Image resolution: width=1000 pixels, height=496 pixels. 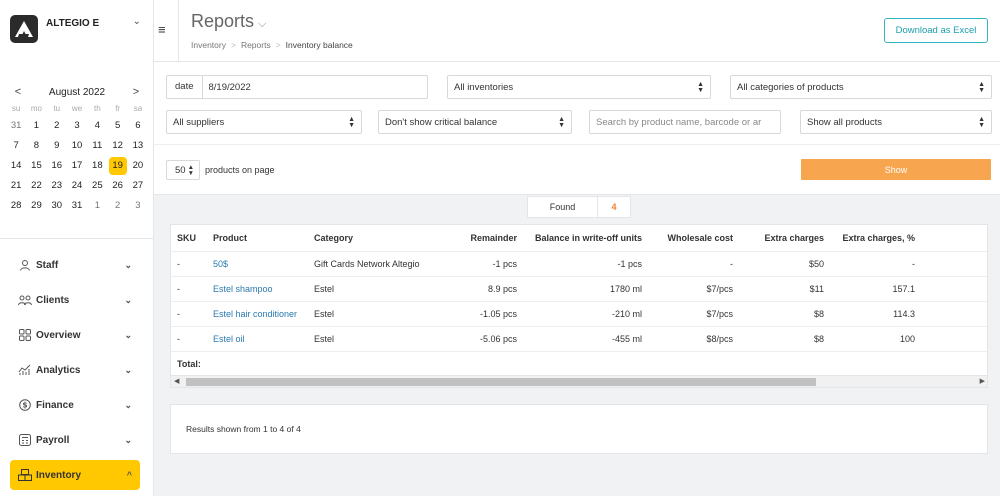 What do you see at coordinates (691, 238) in the screenshot?
I see `column-header-wholesale-cost: Wholesale cost` at bounding box center [691, 238].